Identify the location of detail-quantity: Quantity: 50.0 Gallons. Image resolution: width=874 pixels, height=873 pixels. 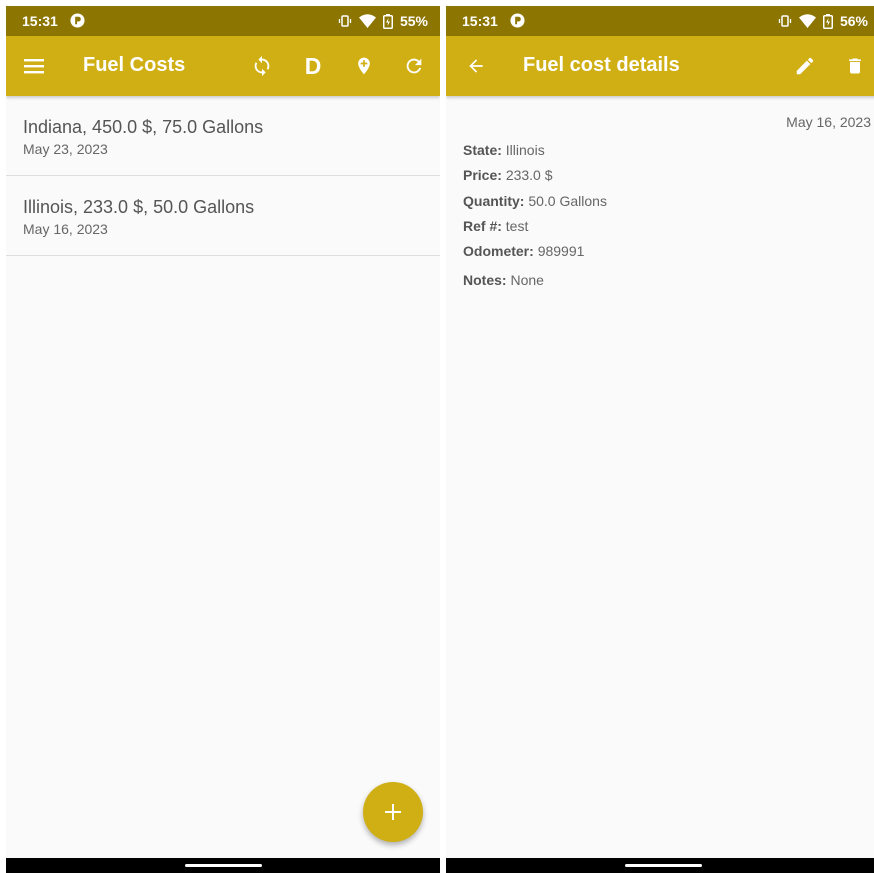
(535, 201).